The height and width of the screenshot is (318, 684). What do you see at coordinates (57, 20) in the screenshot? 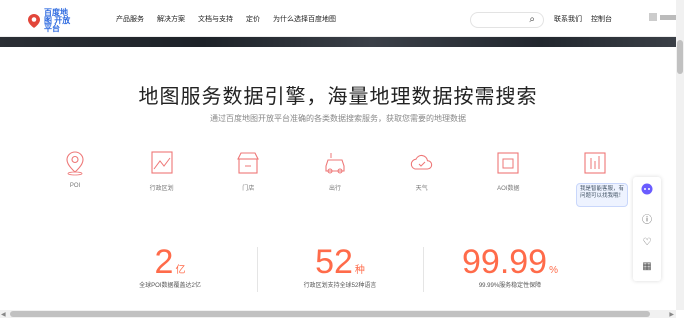
I see `logo-text: 百度地图 开放平台` at bounding box center [57, 20].